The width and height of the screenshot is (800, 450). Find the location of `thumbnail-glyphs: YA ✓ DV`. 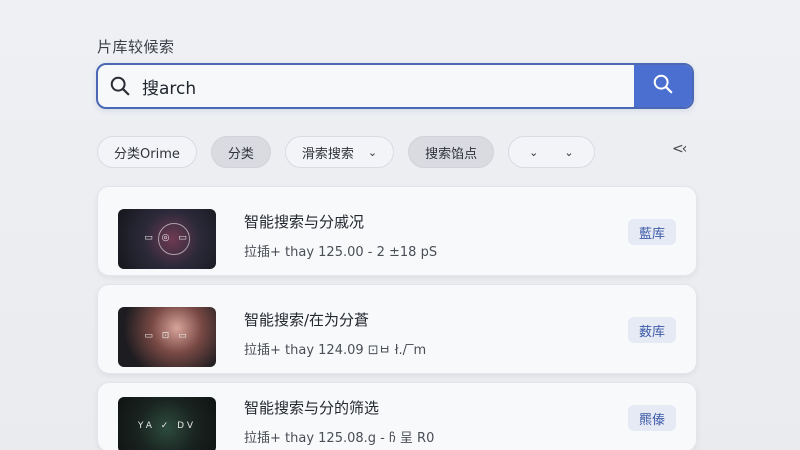

thumbnail-glyphs: YA ✓ DV is located at coordinates (167, 426).